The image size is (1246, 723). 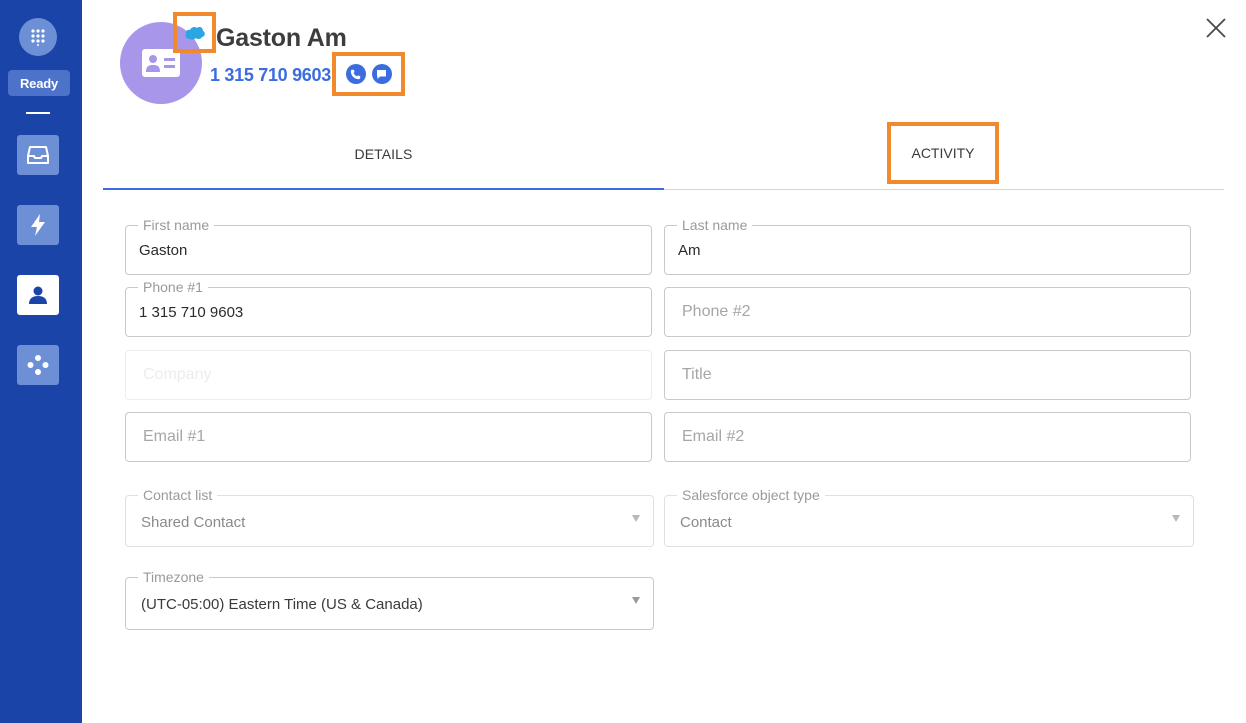 I want to click on salesforce-cloud-icon, so click(x=195, y=33).